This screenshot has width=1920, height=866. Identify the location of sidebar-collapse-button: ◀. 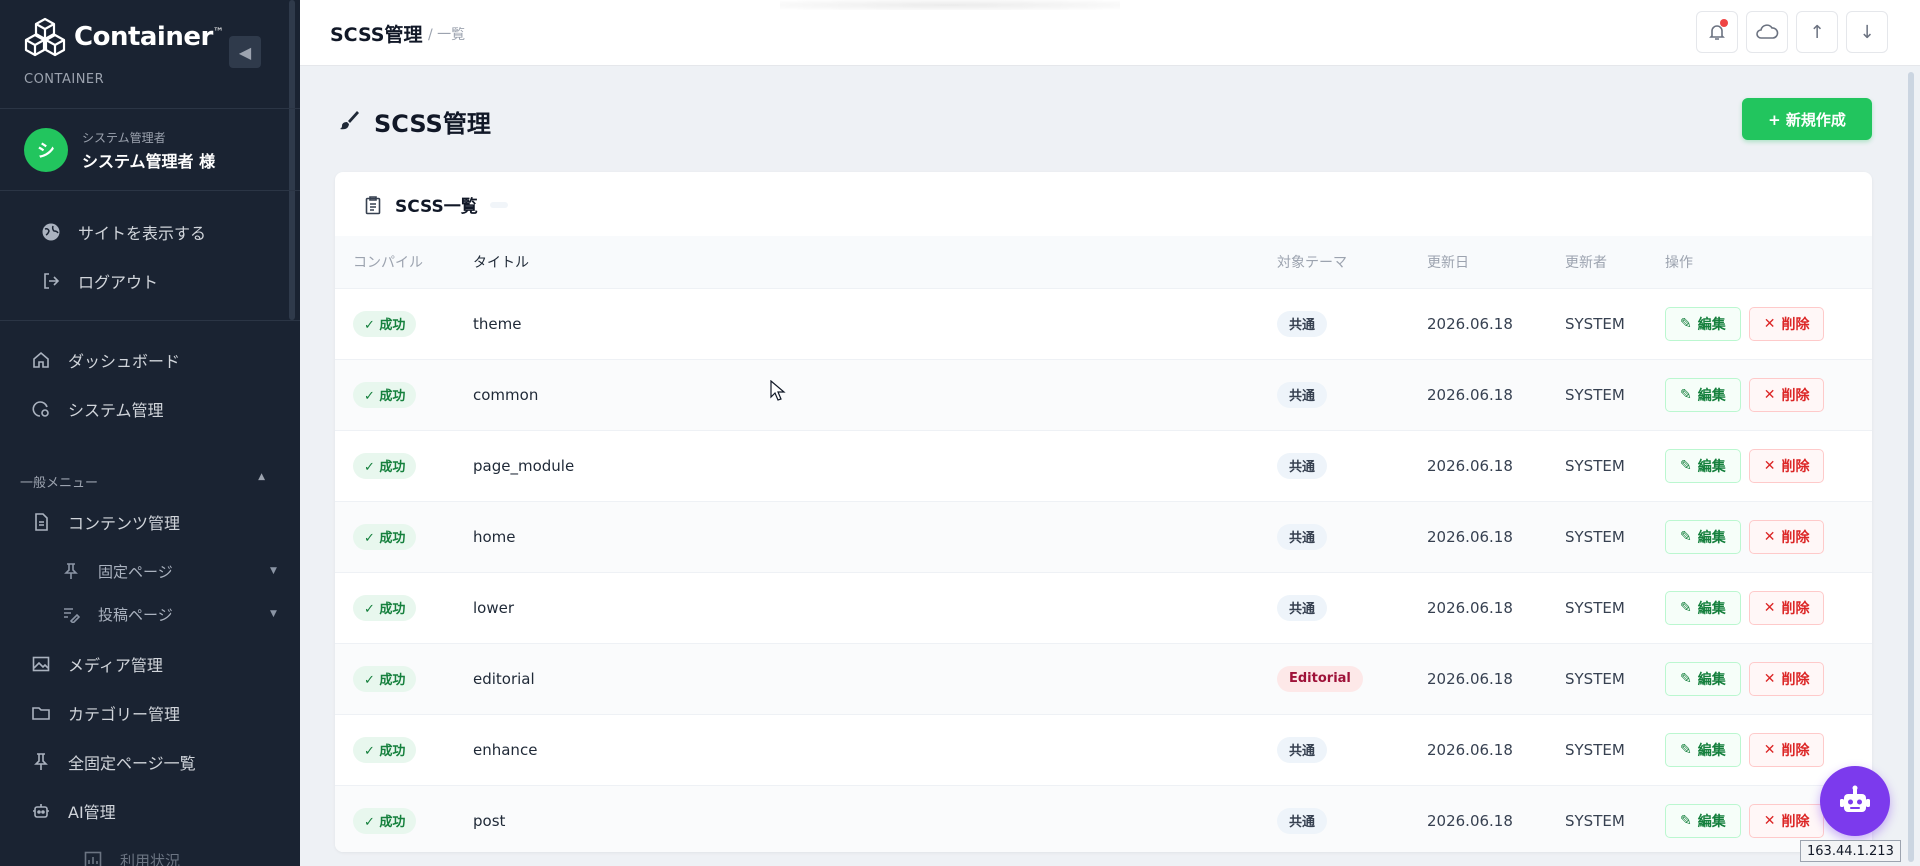
(245, 52).